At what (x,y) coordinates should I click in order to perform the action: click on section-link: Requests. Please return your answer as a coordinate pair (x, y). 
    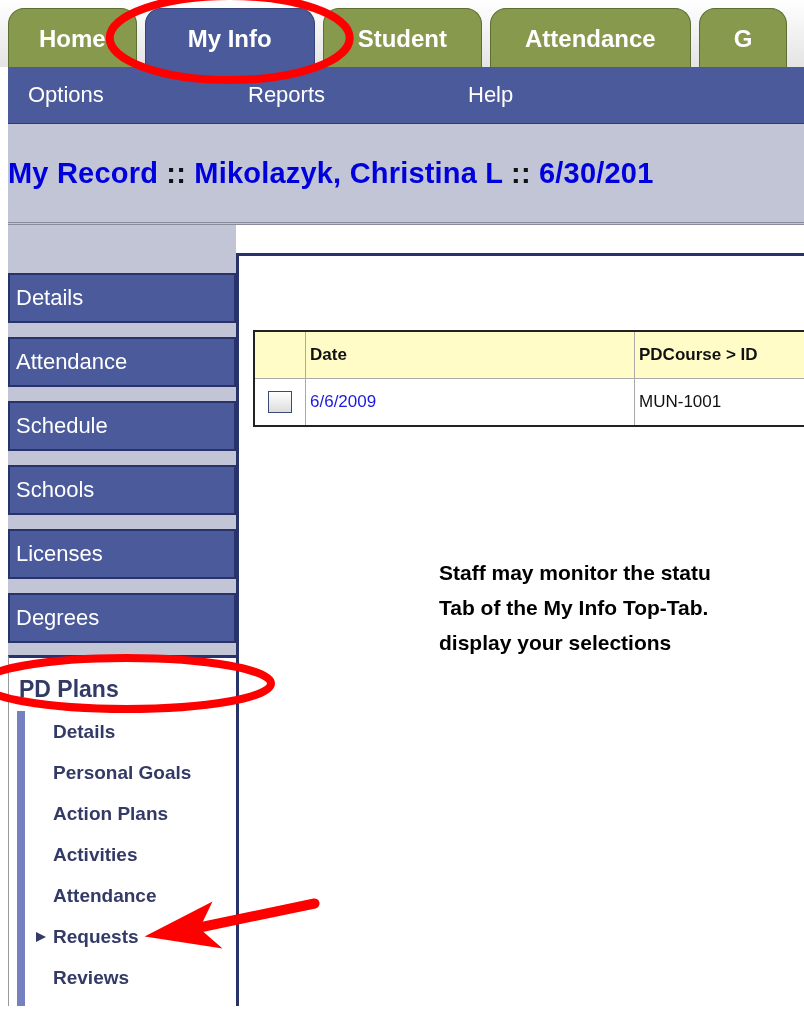
    Looking at the image, I should click on (96, 936).